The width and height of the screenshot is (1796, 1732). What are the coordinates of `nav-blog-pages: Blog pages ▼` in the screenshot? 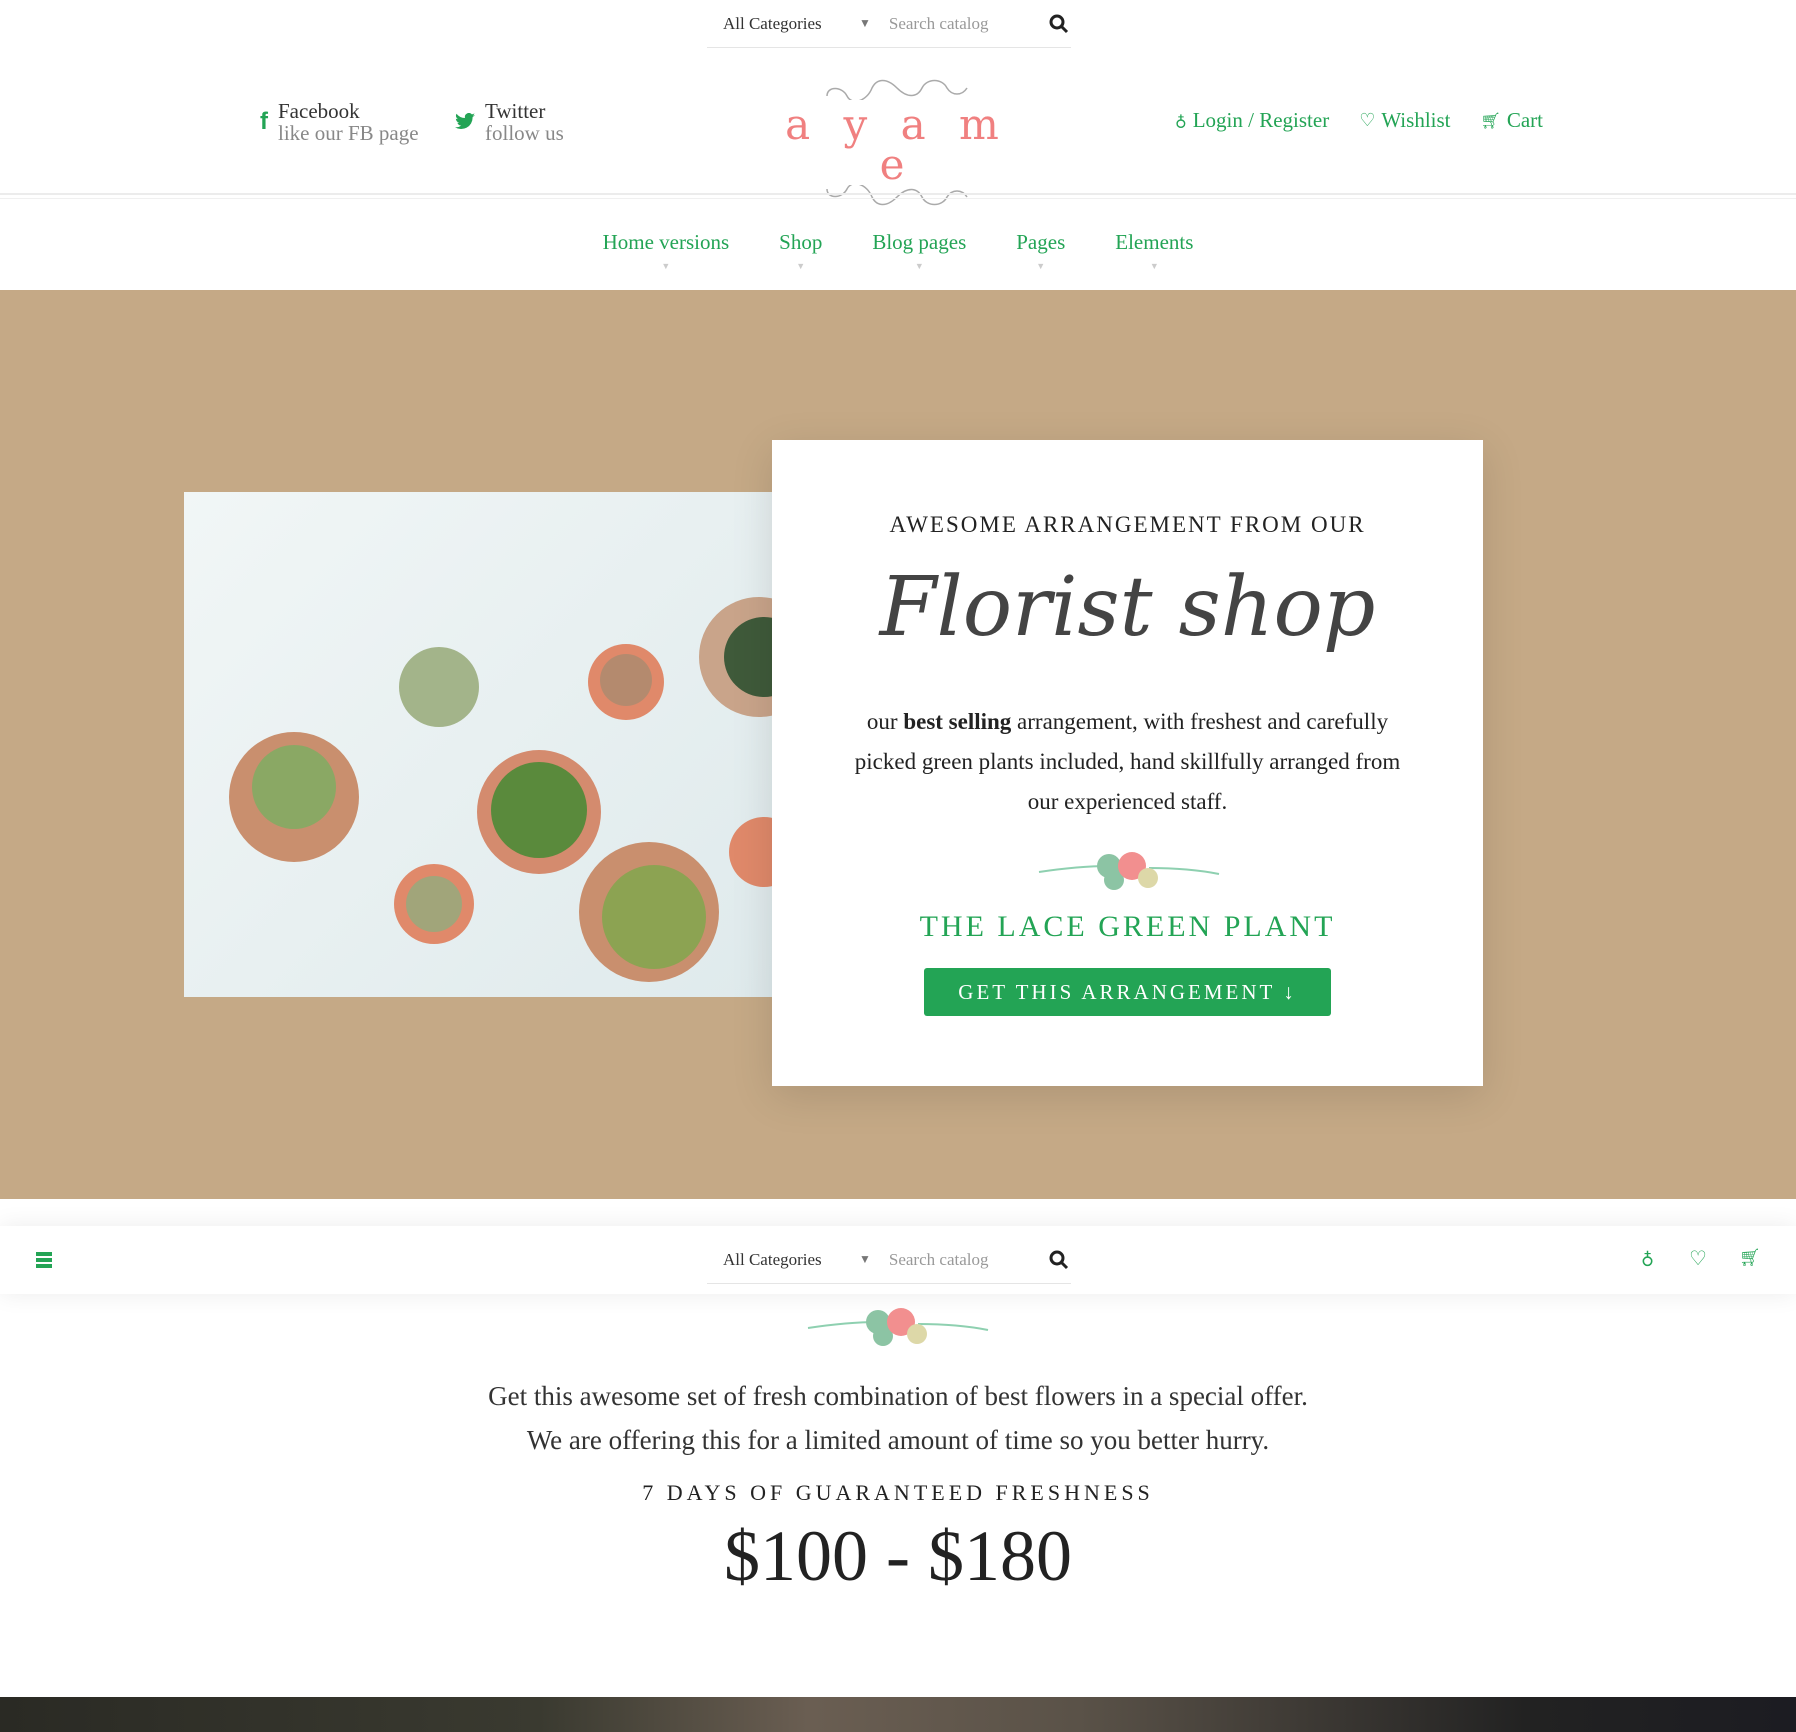 It's located at (919, 250).